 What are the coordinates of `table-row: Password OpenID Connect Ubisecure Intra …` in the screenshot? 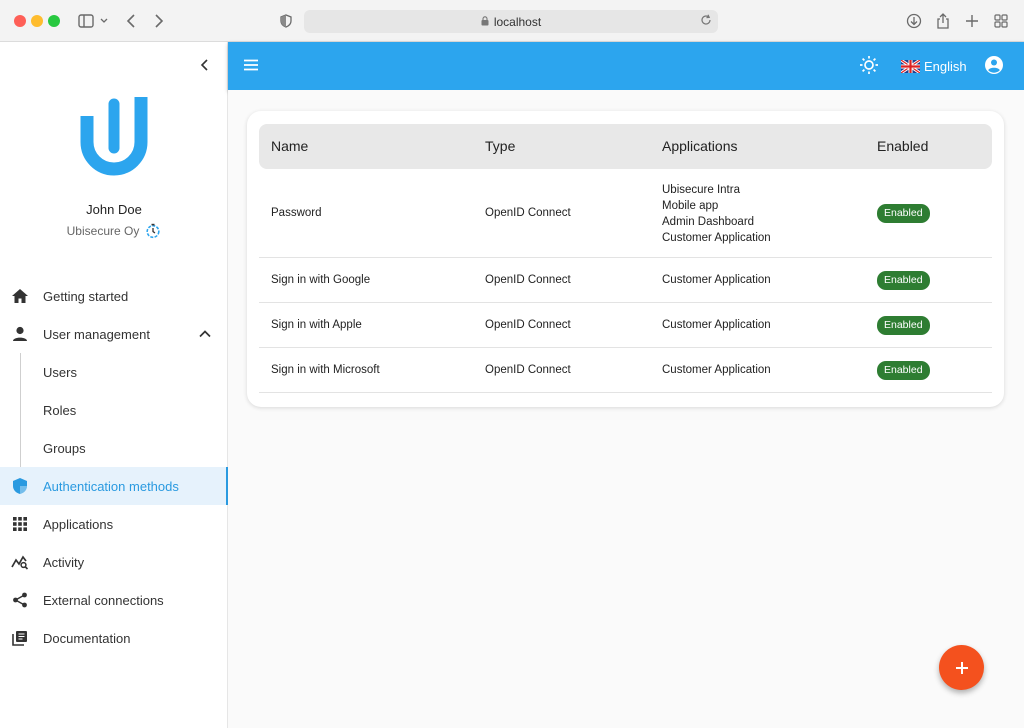 It's located at (625, 213).